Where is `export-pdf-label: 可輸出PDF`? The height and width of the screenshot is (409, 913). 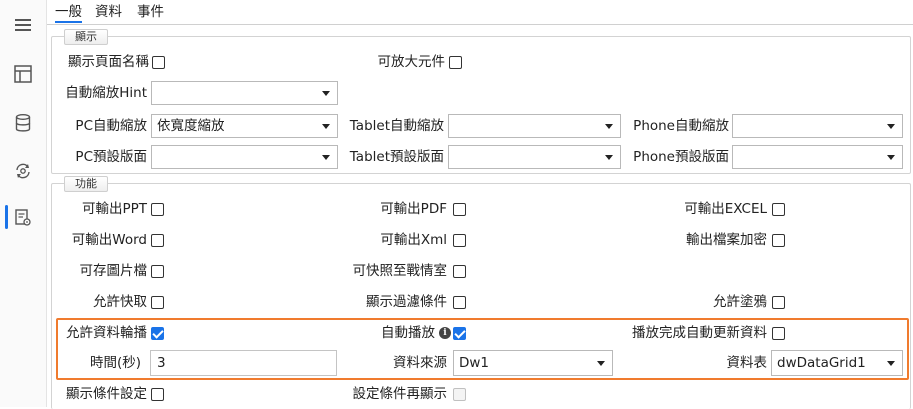
export-pdf-label: 可輸出PDF is located at coordinates (413, 209).